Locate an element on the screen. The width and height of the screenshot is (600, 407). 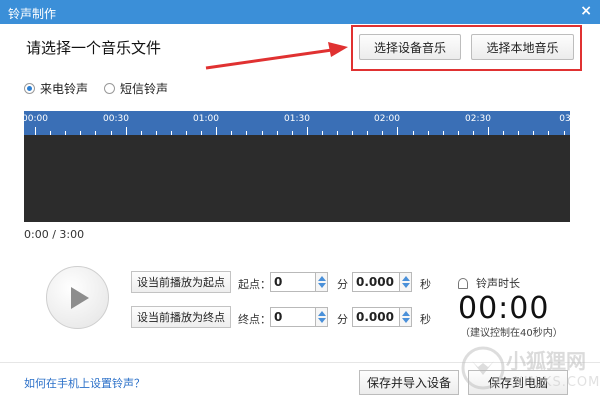
incoming-call-radio is located at coordinates (29, 88).